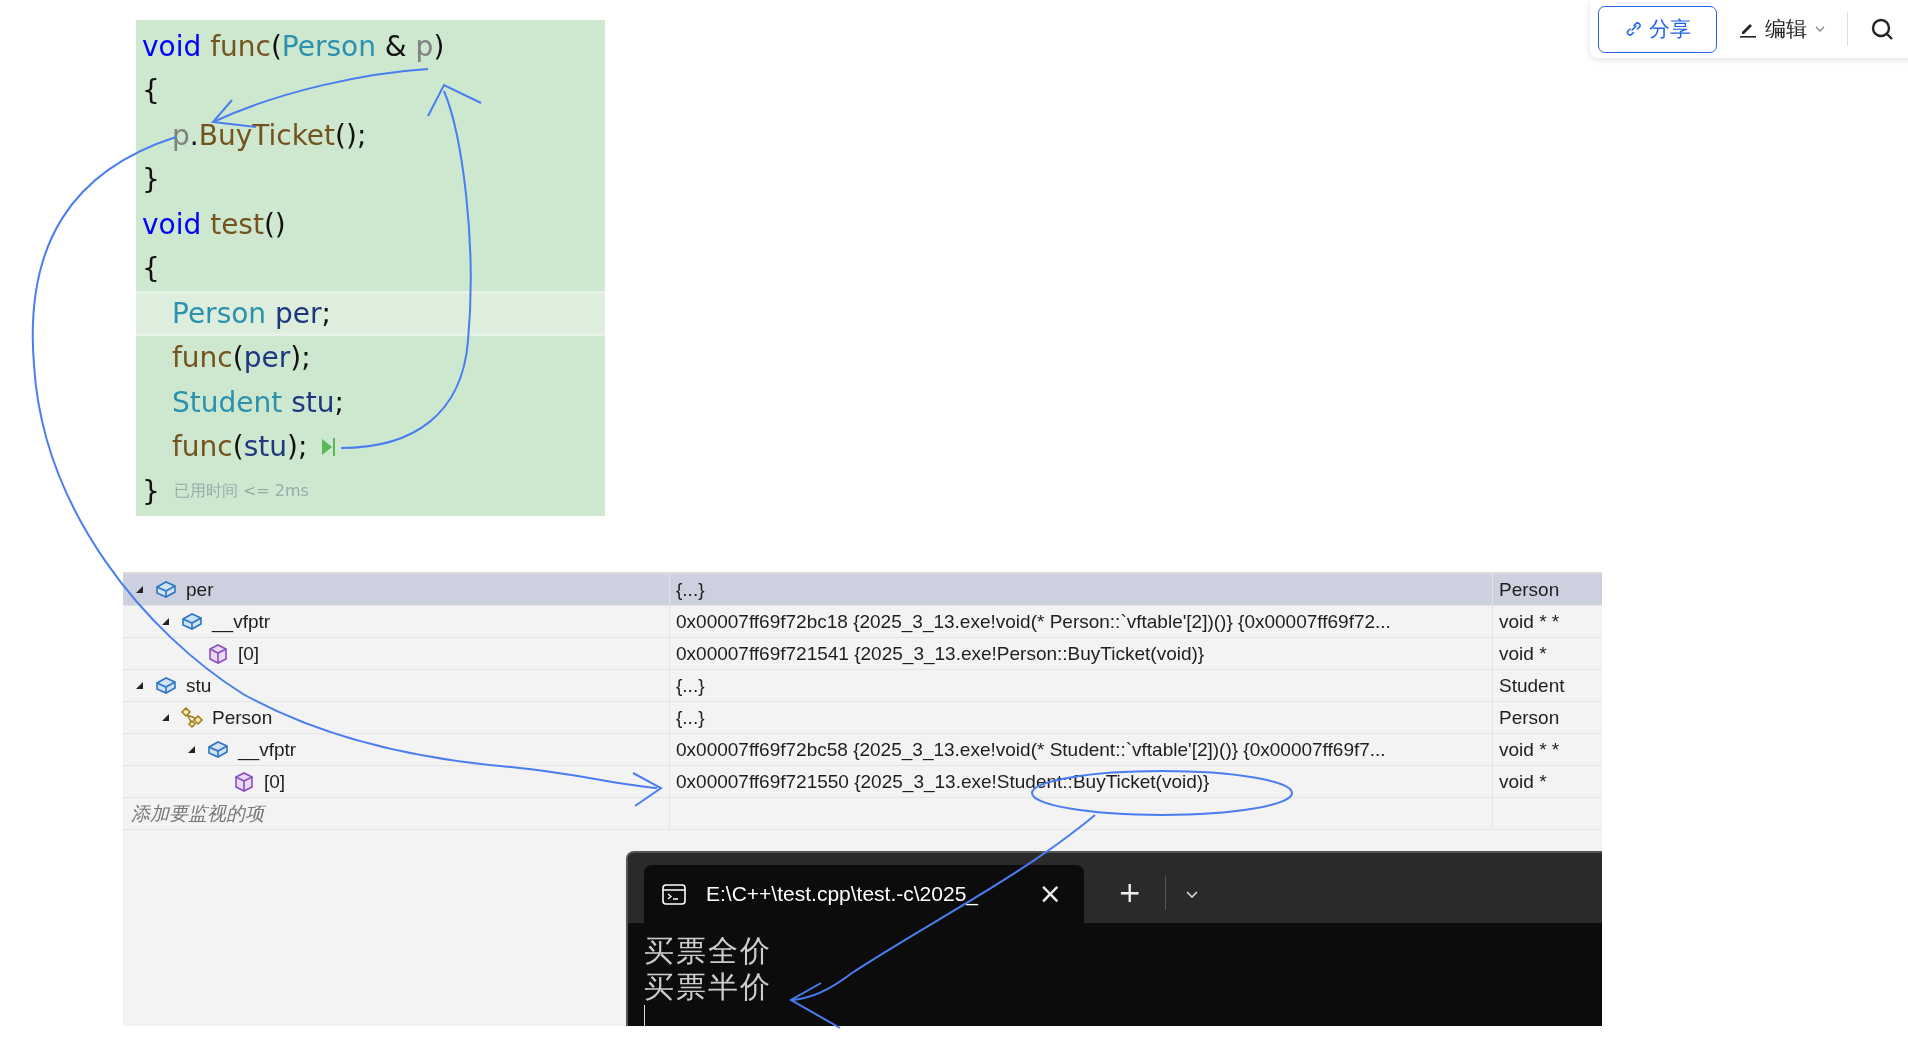  I want to click on variable-type: Student, so click(1532, 685).